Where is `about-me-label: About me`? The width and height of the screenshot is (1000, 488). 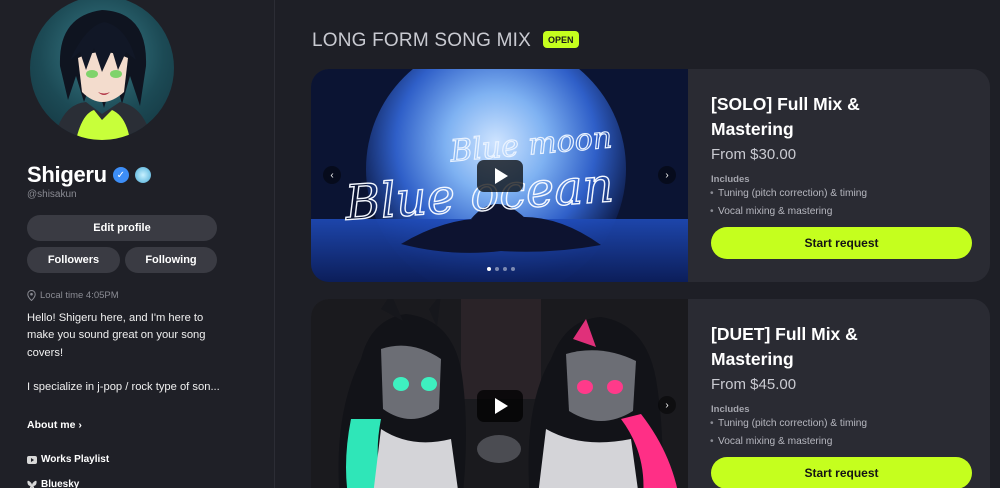
about-me-label: About me is located at coordinates (51, 425).